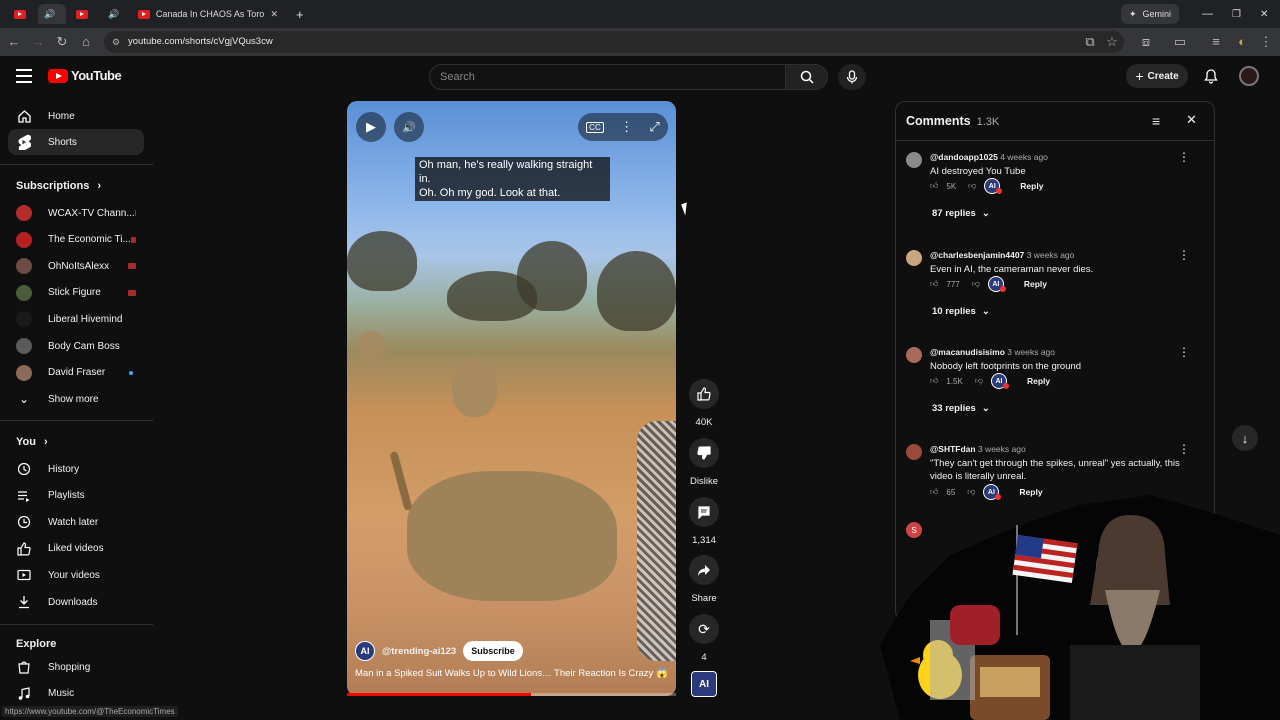 The height and width of the screenshot is (720, 1280). Describe the element at coordinates (1249, 76) in the screenshot. I see `account-avatar` at that location.